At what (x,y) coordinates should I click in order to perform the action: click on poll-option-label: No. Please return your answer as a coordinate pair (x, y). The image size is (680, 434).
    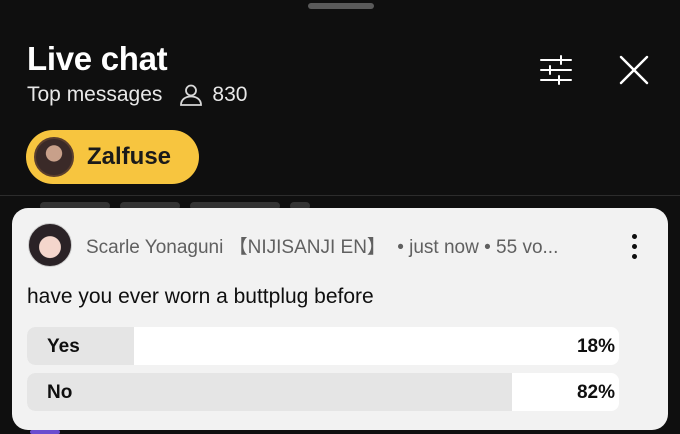
    Looking at the image, I should click on (60, 392).